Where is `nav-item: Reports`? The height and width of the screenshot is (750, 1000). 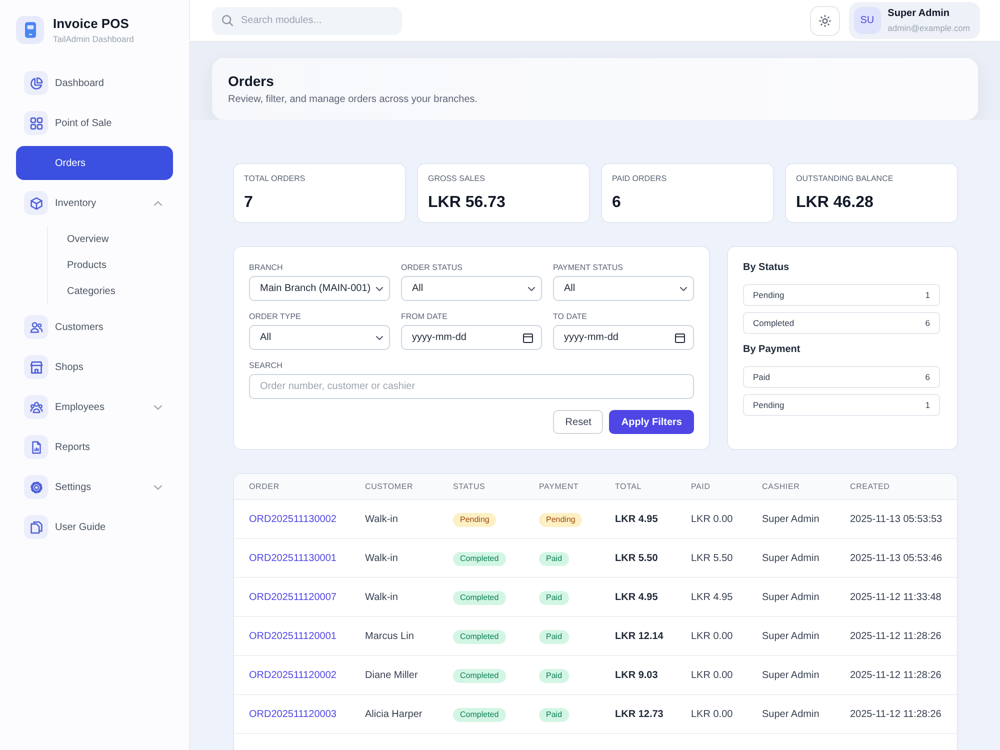
nav-item: Reports is located at coordinates (94, 447).